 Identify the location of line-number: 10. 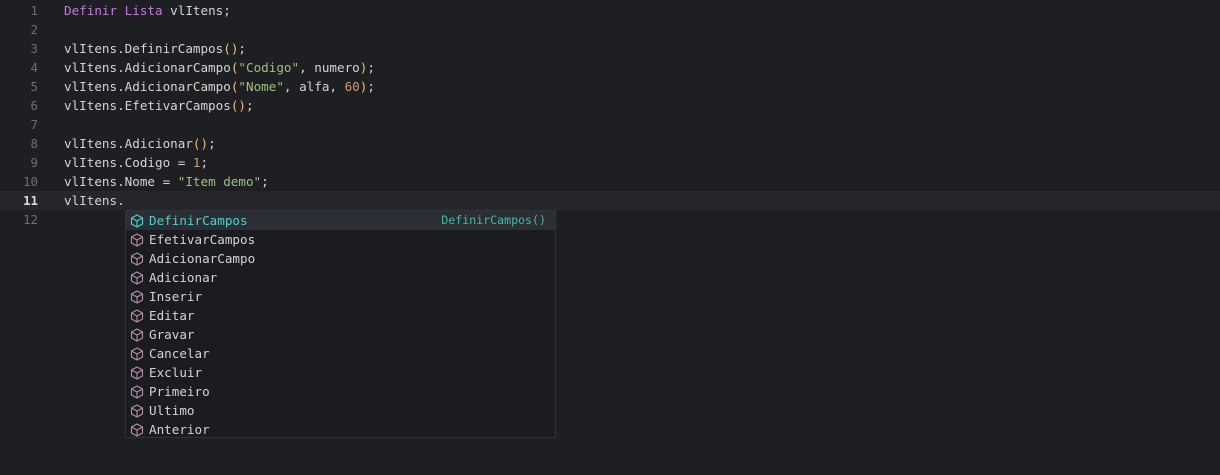
(30, 181).